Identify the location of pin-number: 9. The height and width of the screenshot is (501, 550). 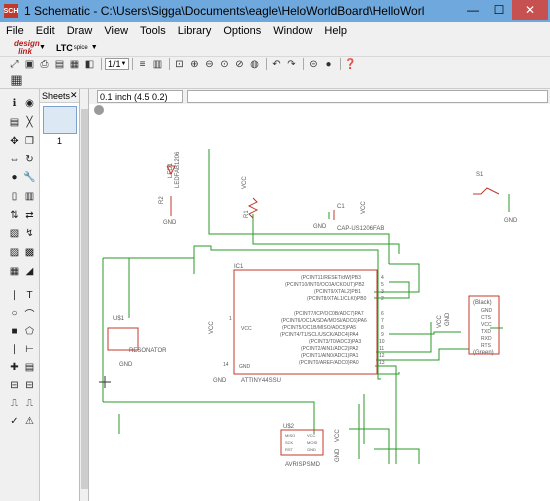
(382, 335).